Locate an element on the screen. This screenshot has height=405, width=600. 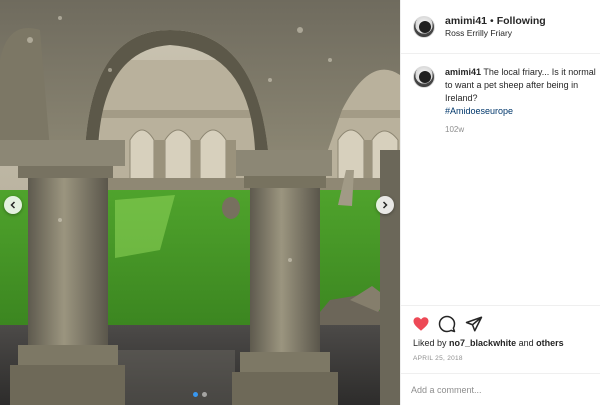
comment-button is located at coordinates (447, 324).